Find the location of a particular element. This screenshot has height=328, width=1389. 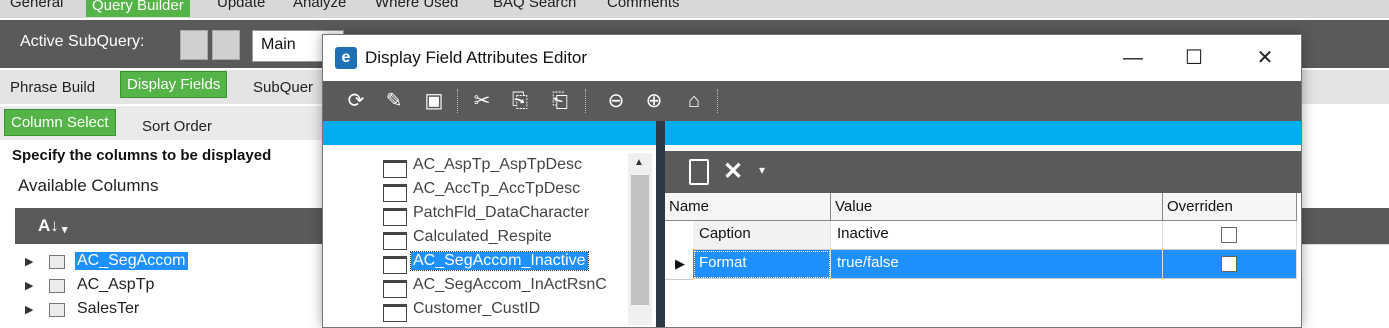

field-label: PatchFld_DataCharacter is located at coordinates (501, 212).